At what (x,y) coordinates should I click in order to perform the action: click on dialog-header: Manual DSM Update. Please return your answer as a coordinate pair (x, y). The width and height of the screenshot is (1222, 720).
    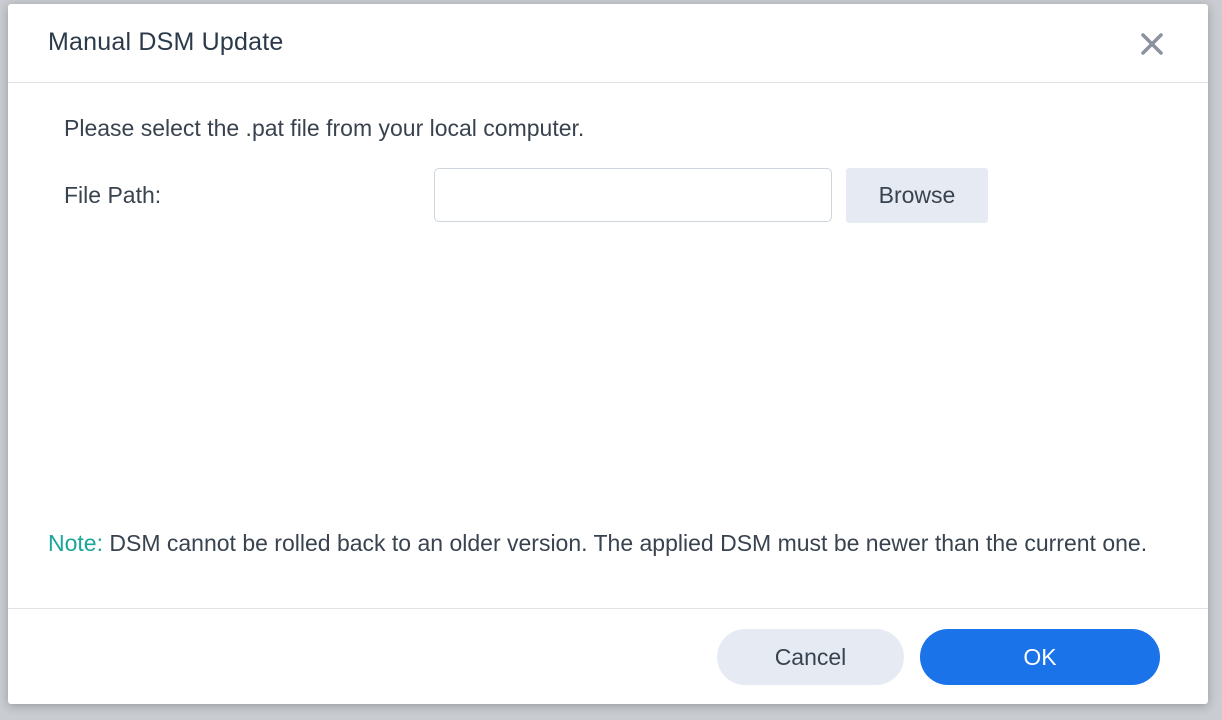
    Looking at the image, I should click on (608, 43).